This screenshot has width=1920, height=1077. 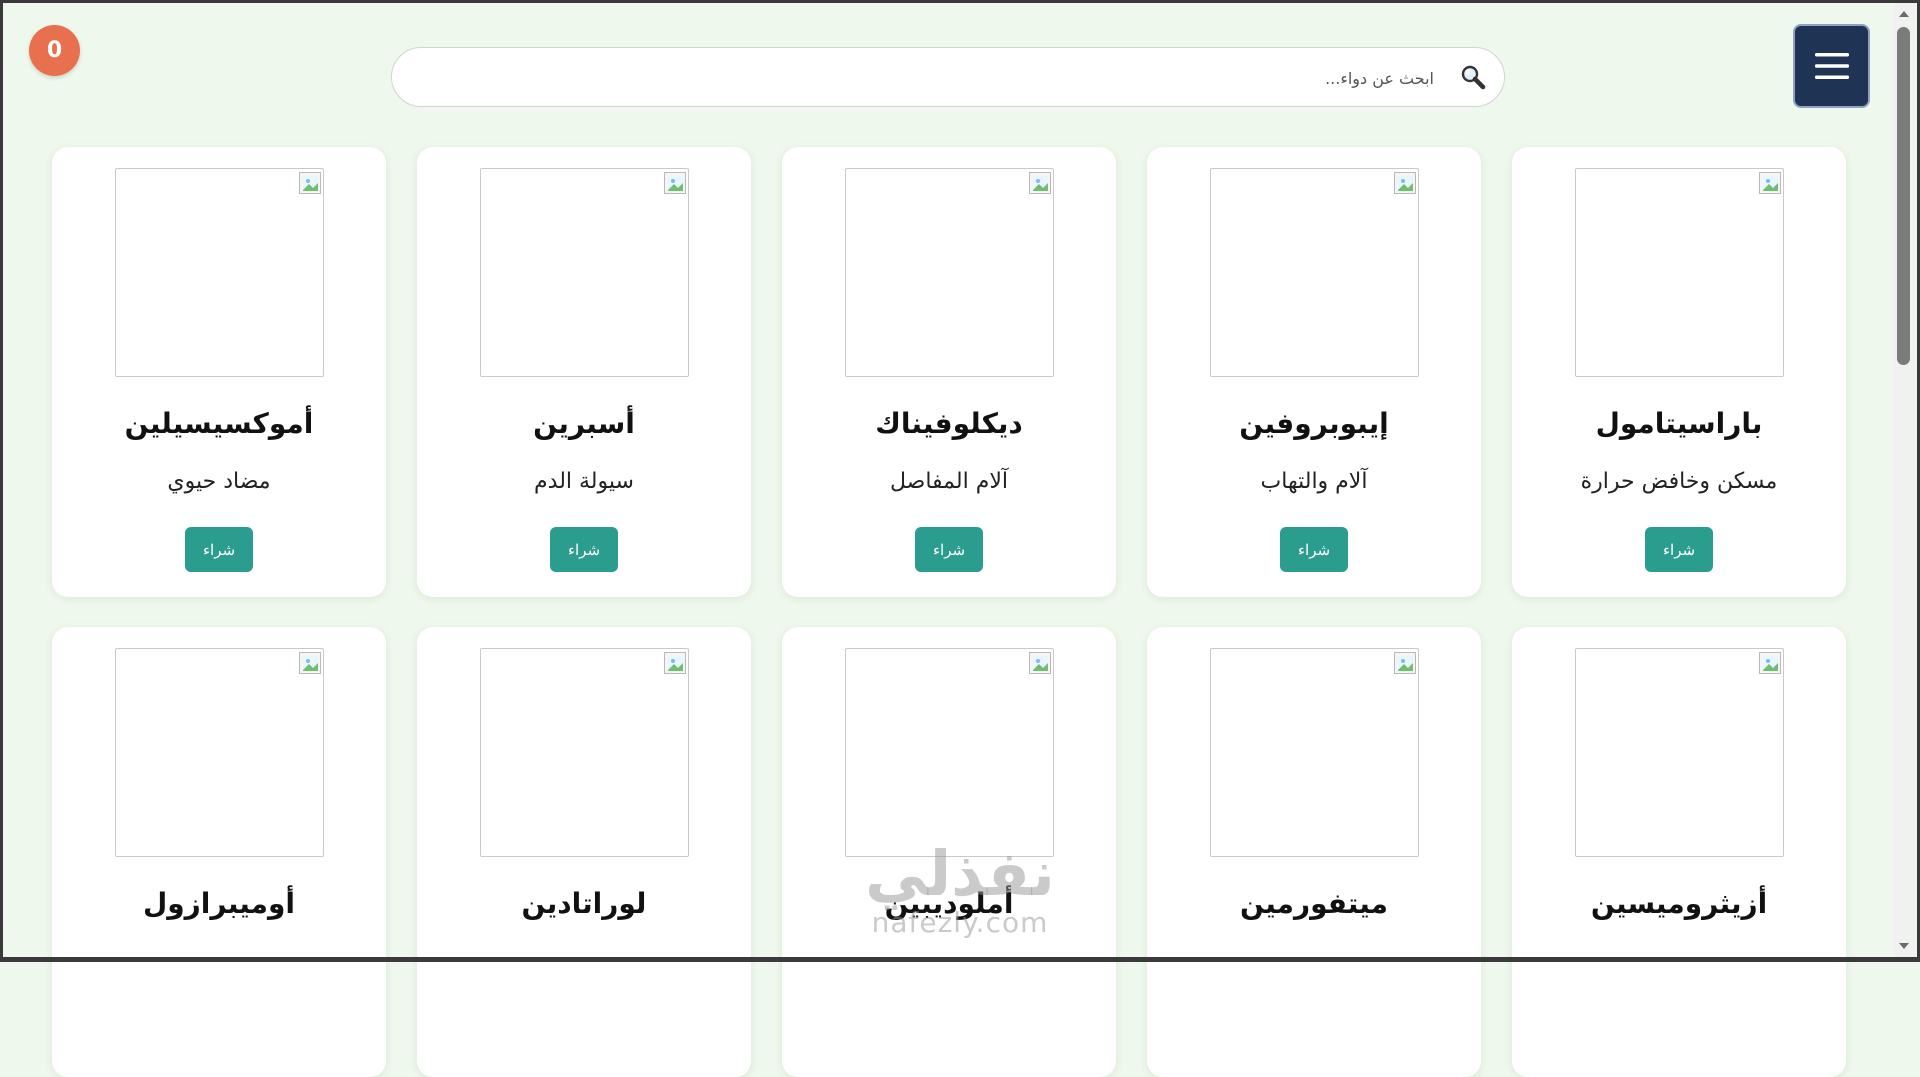 What do you see at coordinates (1679, 423) in the screenshot?
I see `product-name: باراسيتامول` at bounding box center [1679, 423].